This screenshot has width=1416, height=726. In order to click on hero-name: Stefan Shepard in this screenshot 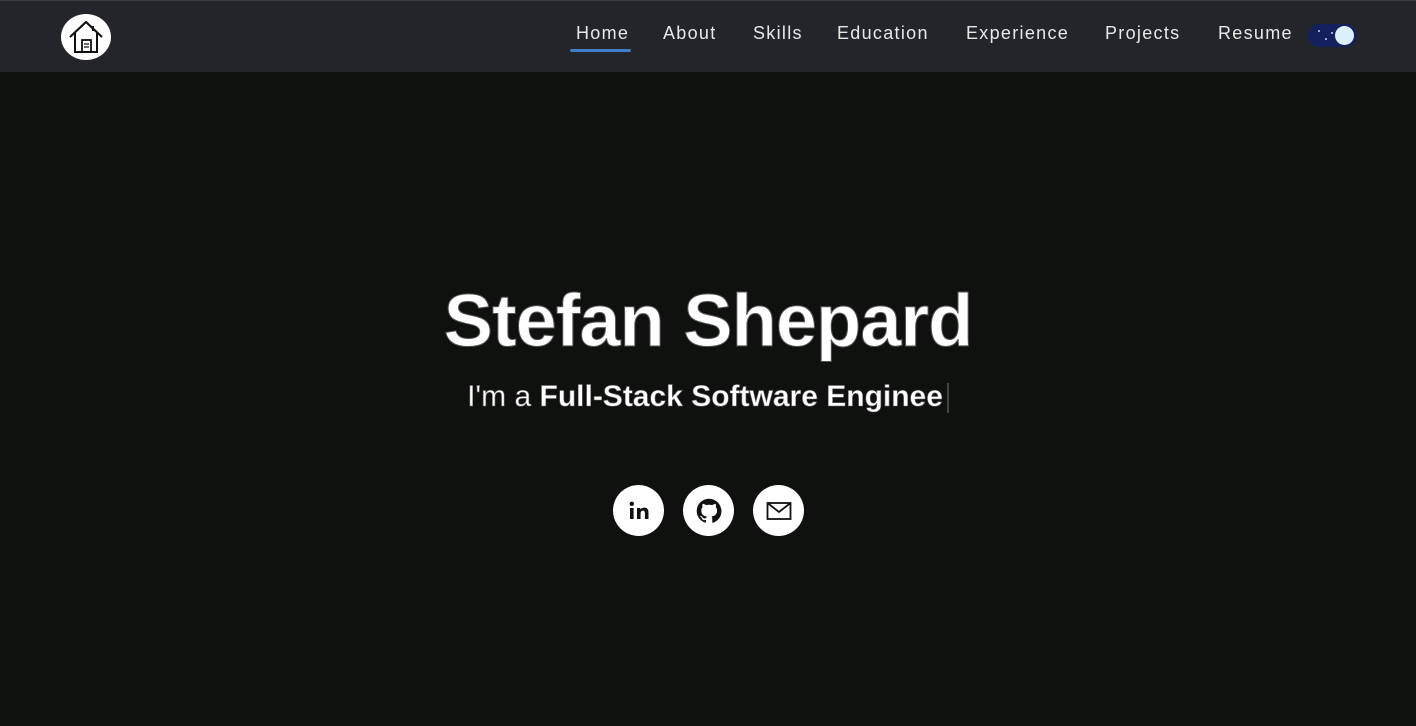, I will do `click(708, 321)`.